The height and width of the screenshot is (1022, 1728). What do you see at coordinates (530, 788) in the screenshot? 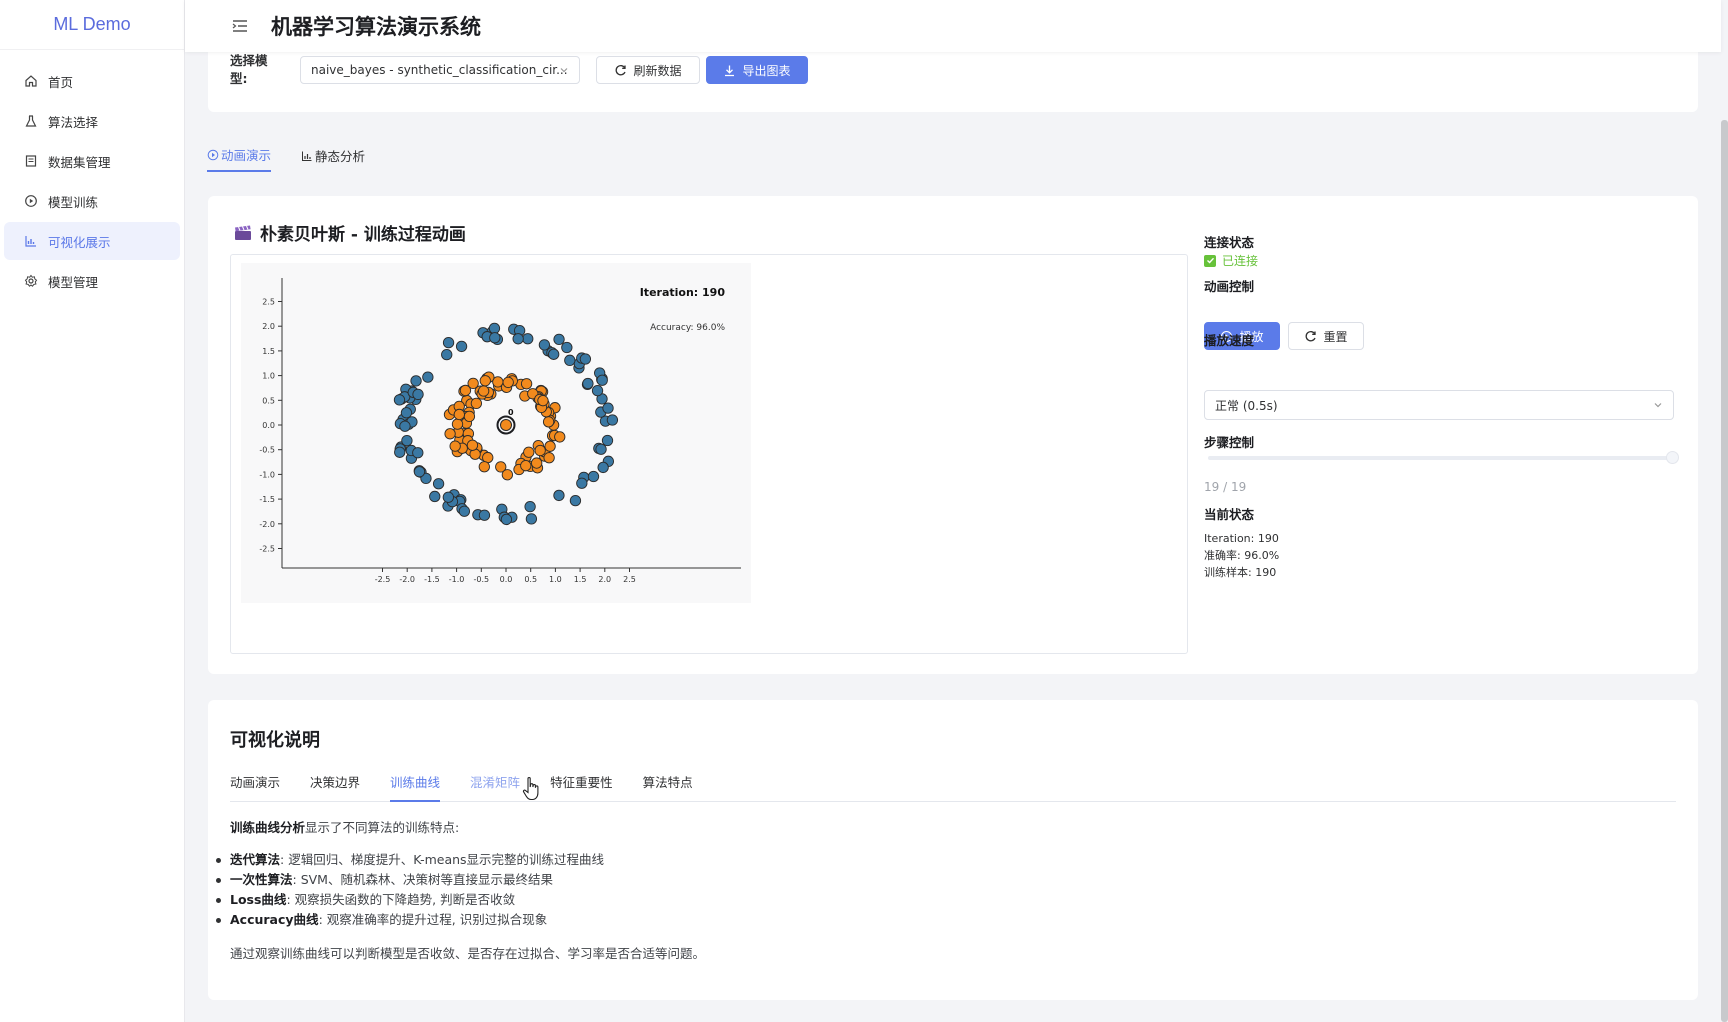
I see `hand-cursor-icon` at bounding box center [530, 788].